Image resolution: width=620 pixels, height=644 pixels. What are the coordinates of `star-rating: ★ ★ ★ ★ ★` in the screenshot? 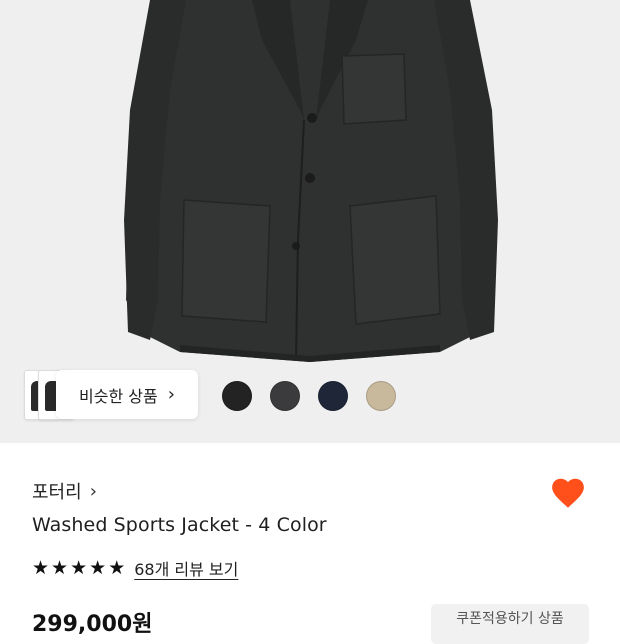 It's located at (79, 567).